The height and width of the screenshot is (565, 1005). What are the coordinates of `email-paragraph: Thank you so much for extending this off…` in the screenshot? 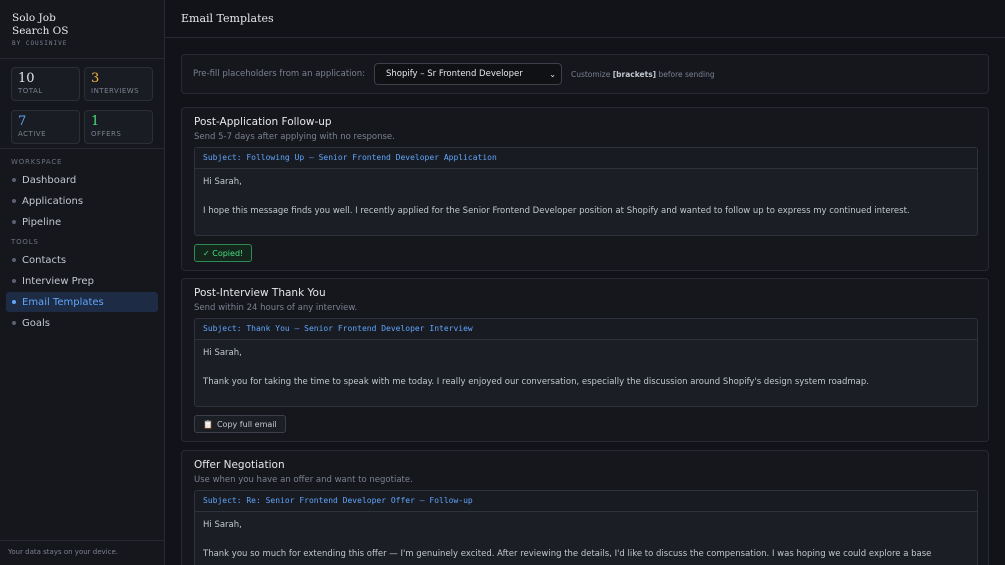 It's located at (567, 554).